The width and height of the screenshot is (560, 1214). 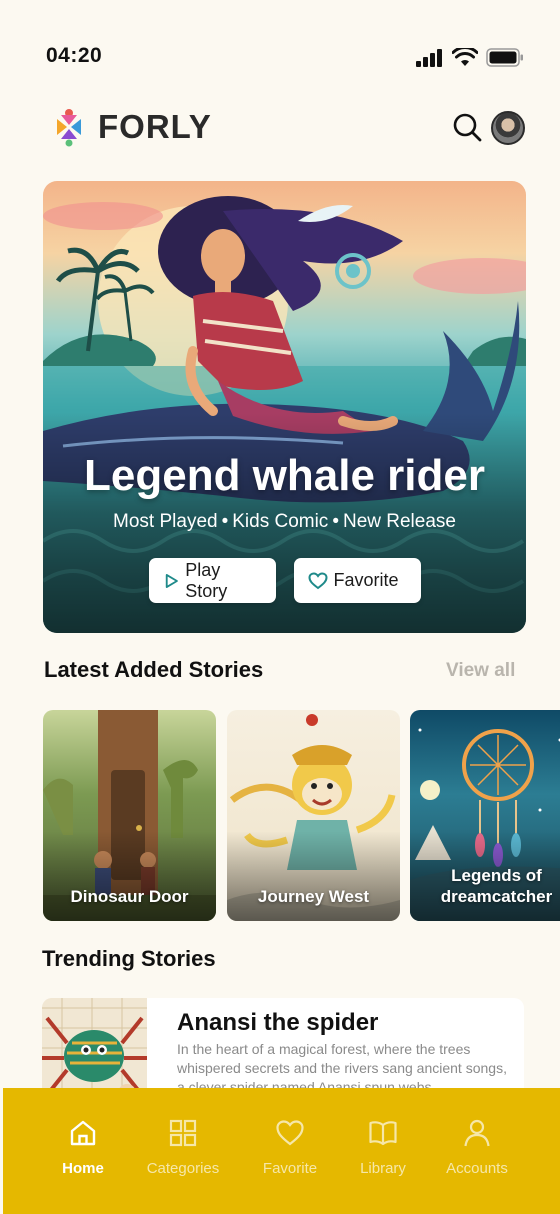 What do you see at coordinates (429, 57) in the screenshot?
I see `cellular-signal-icon` at bounding box center [429, 57].